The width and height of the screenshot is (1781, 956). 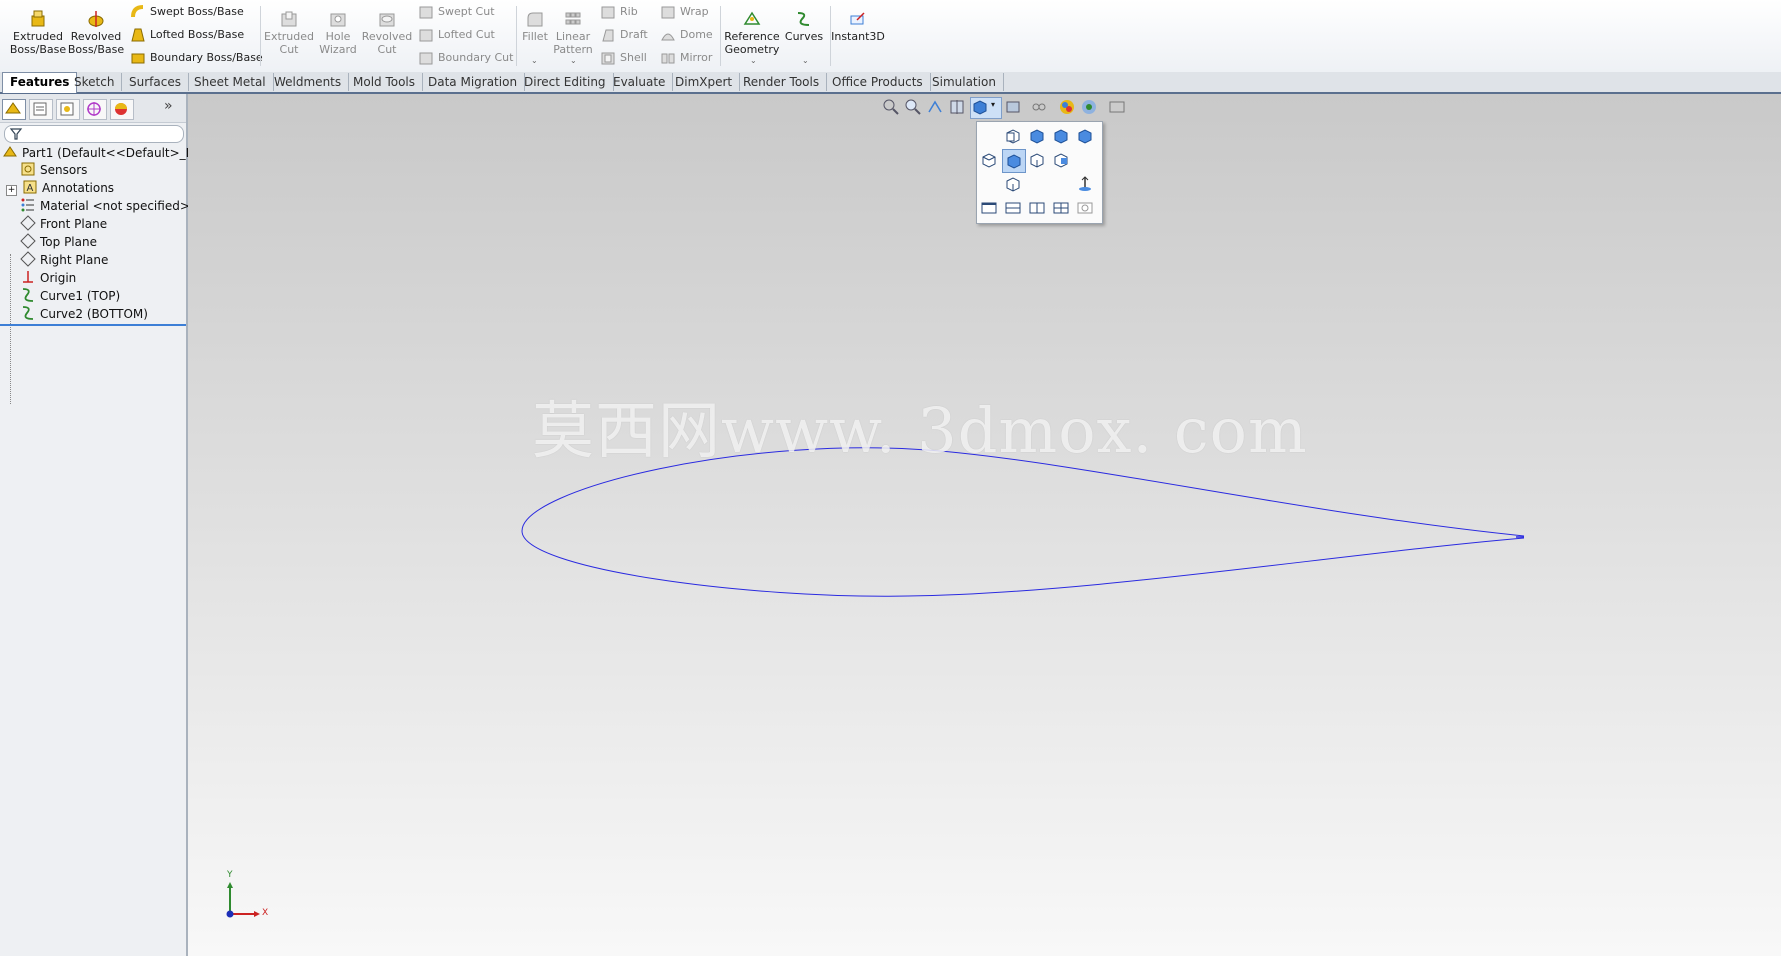 I want to click on shell-label: Shell, so click(x=633, y=57).